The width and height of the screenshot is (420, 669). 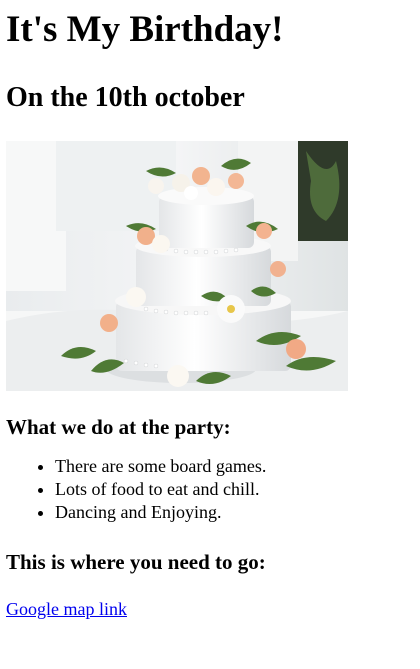 I want to click on page-subtitle: On the 10th october, so click(x=125, y=97).